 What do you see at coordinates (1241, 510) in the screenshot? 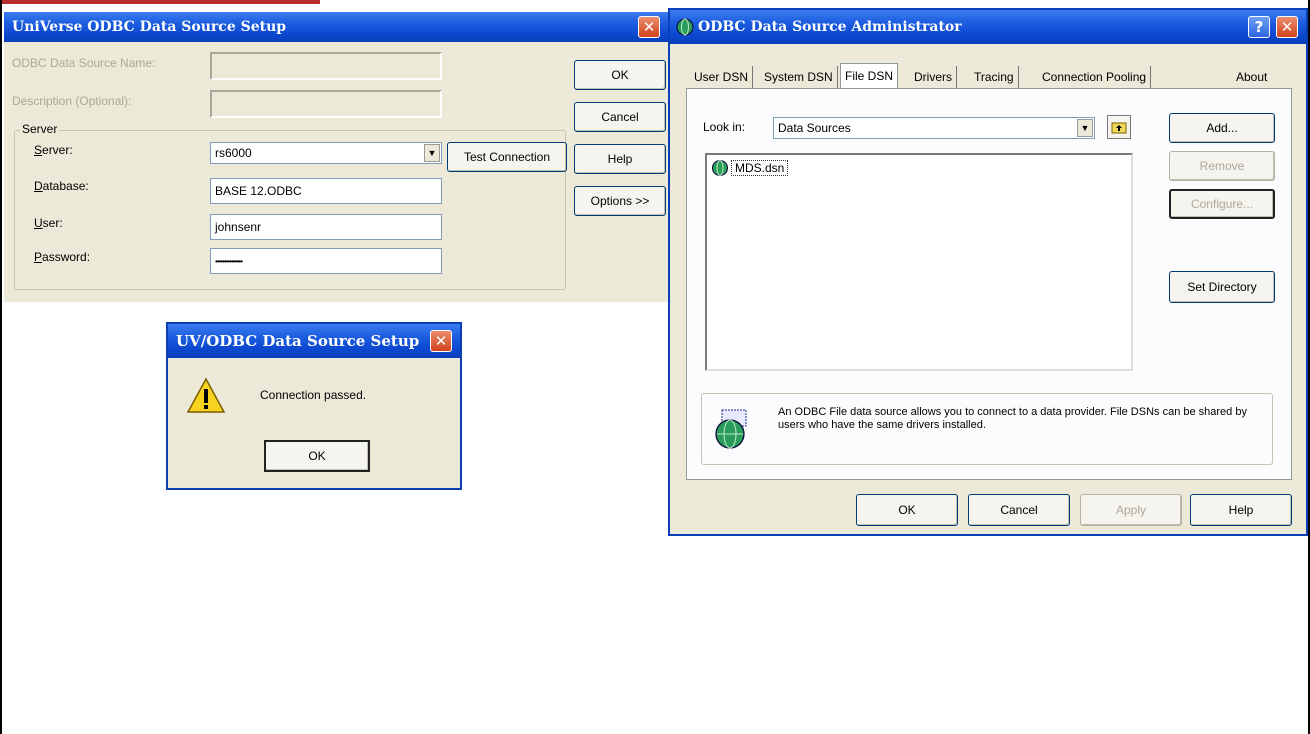
I see `admin-help-button: Help` at bounding box center [1241, 510].